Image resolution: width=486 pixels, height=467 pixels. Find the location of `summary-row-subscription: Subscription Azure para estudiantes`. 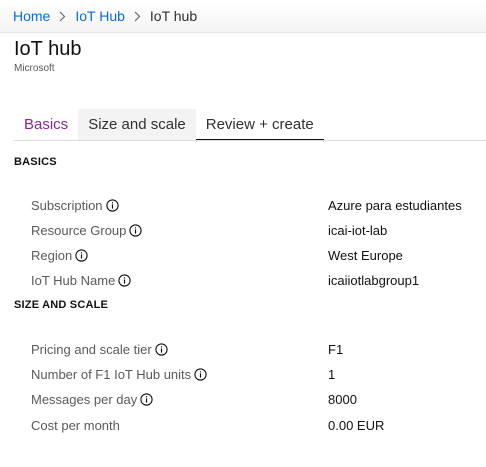

summary-row-subscription: Subscription Azure para estudiantes is located at coordinates (258, 208).